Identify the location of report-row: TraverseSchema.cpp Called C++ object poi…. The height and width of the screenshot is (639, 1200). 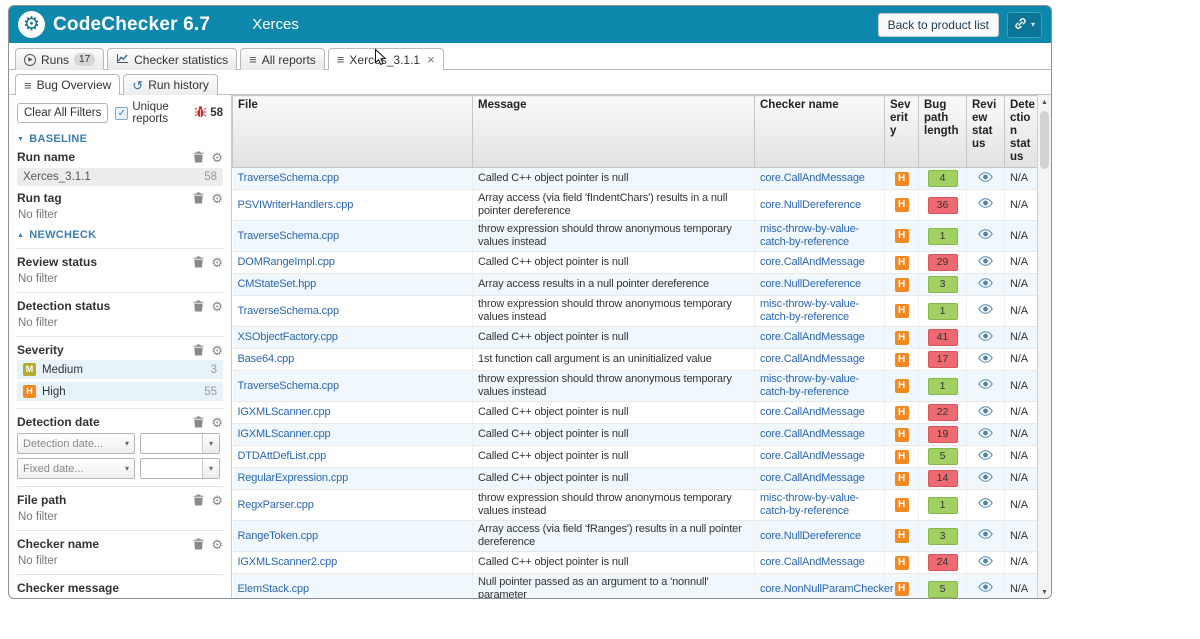
(634, 178).